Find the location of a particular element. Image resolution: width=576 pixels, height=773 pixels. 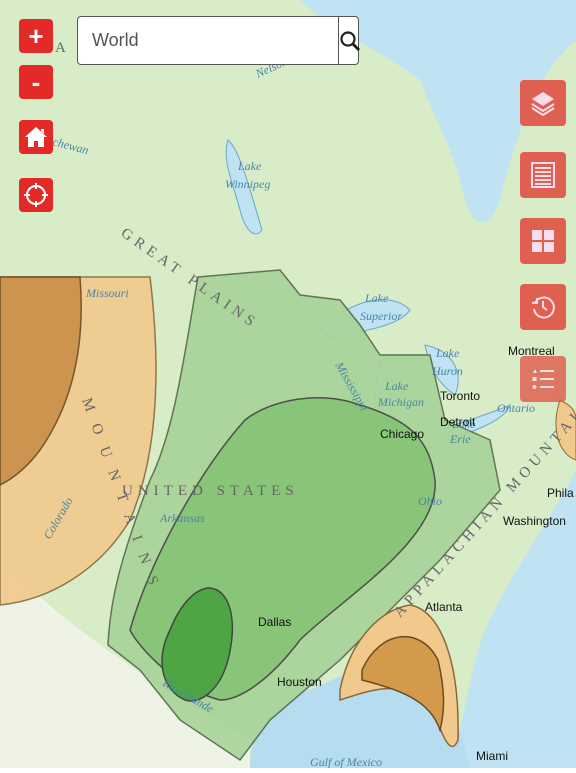

city-philadelphia: Phila is located at coordinates (560, 493).